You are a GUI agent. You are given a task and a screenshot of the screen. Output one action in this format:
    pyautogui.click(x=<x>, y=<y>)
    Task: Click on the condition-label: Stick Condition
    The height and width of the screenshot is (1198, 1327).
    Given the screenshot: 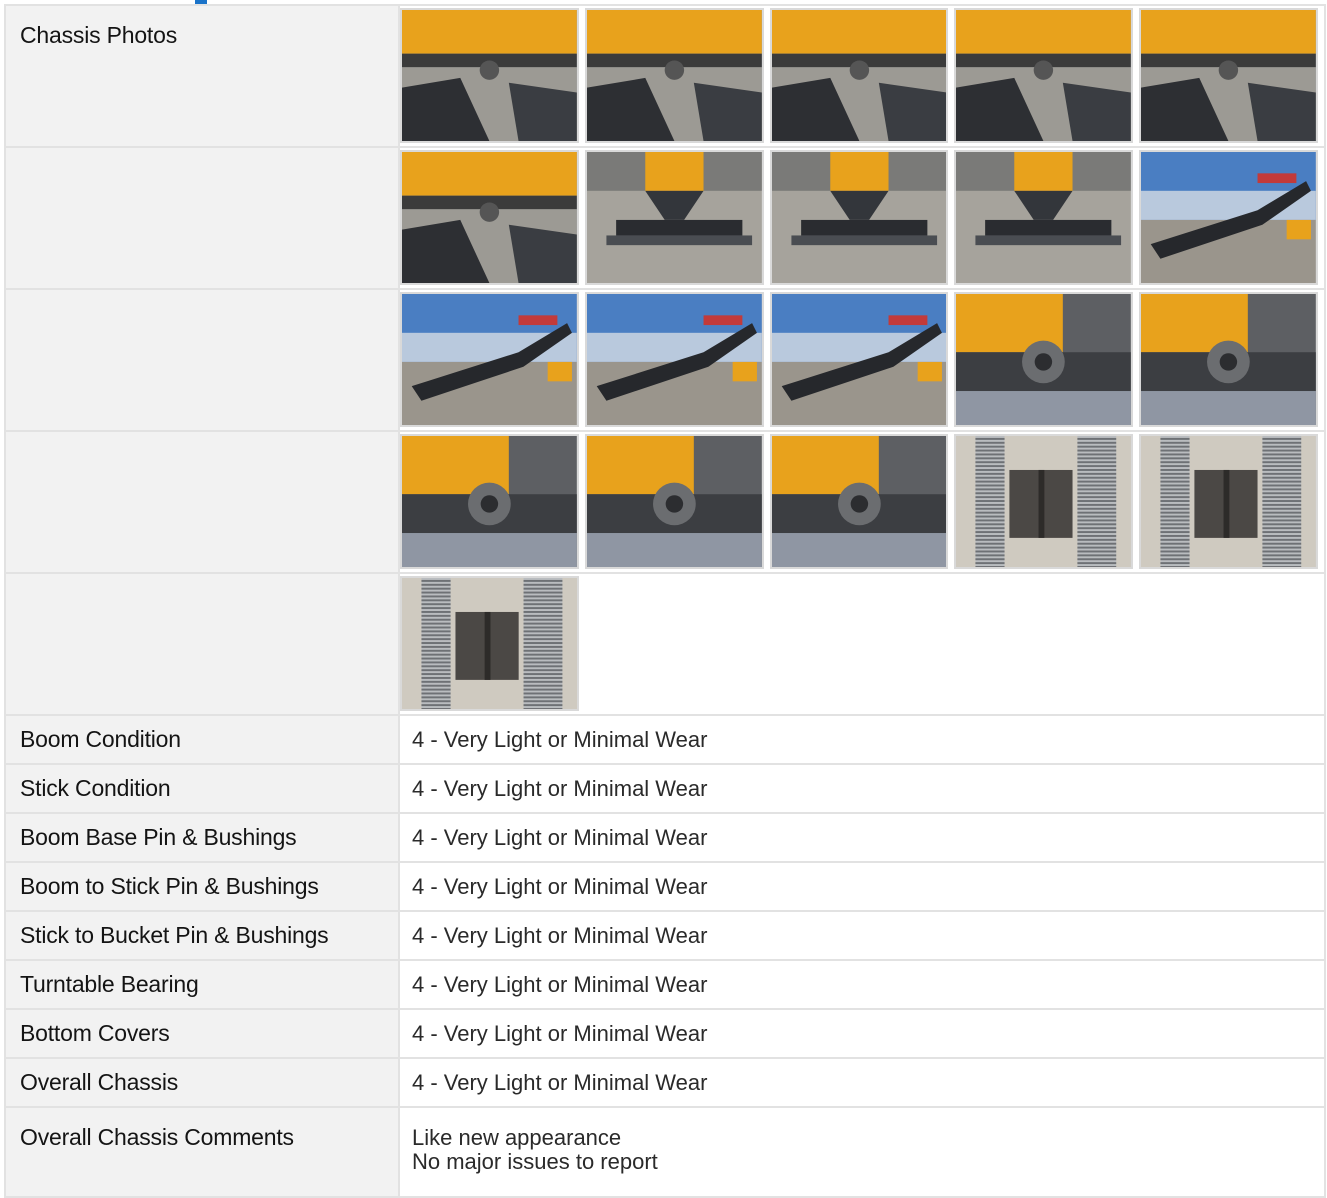 What is the action you would take?
    pyautogui.click(x=202, y=788)
    